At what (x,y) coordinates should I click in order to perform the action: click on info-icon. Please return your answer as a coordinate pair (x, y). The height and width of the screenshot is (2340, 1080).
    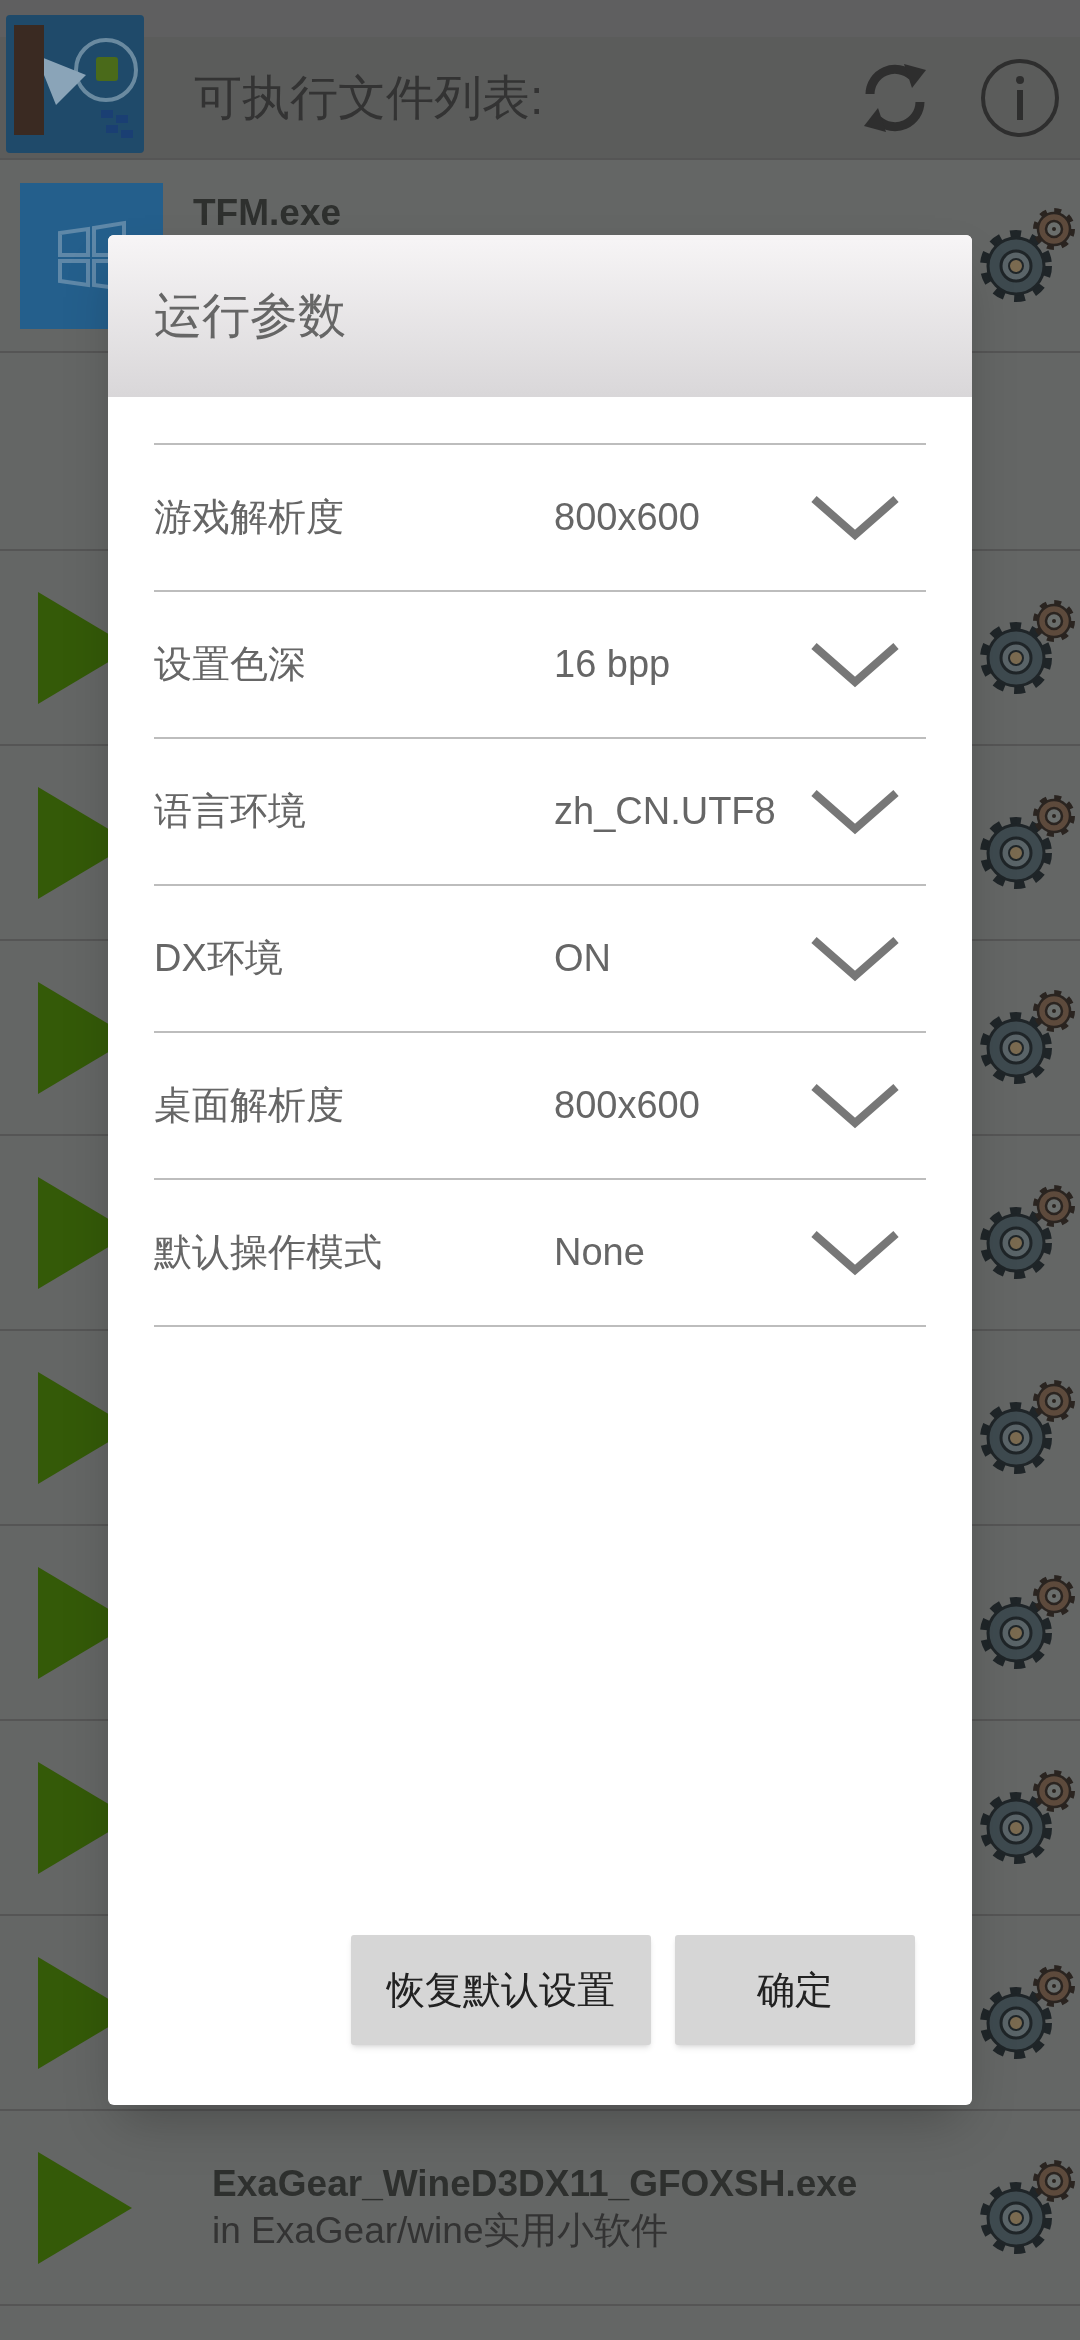
    Looking at the image, I should click on (1020, 97).